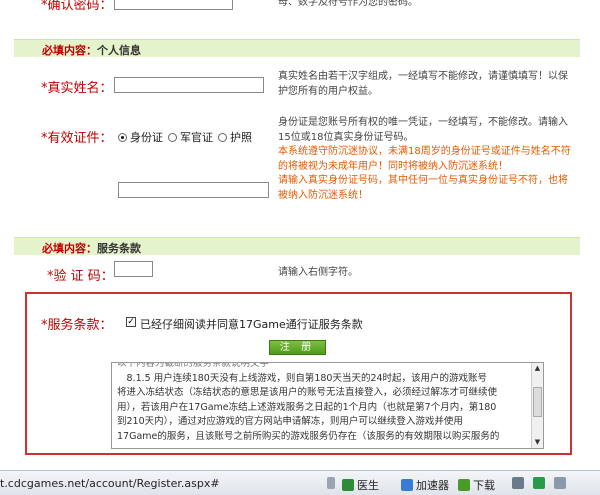 The image size is (600, 495). I want to click on tray-icon, so click(518, 483).